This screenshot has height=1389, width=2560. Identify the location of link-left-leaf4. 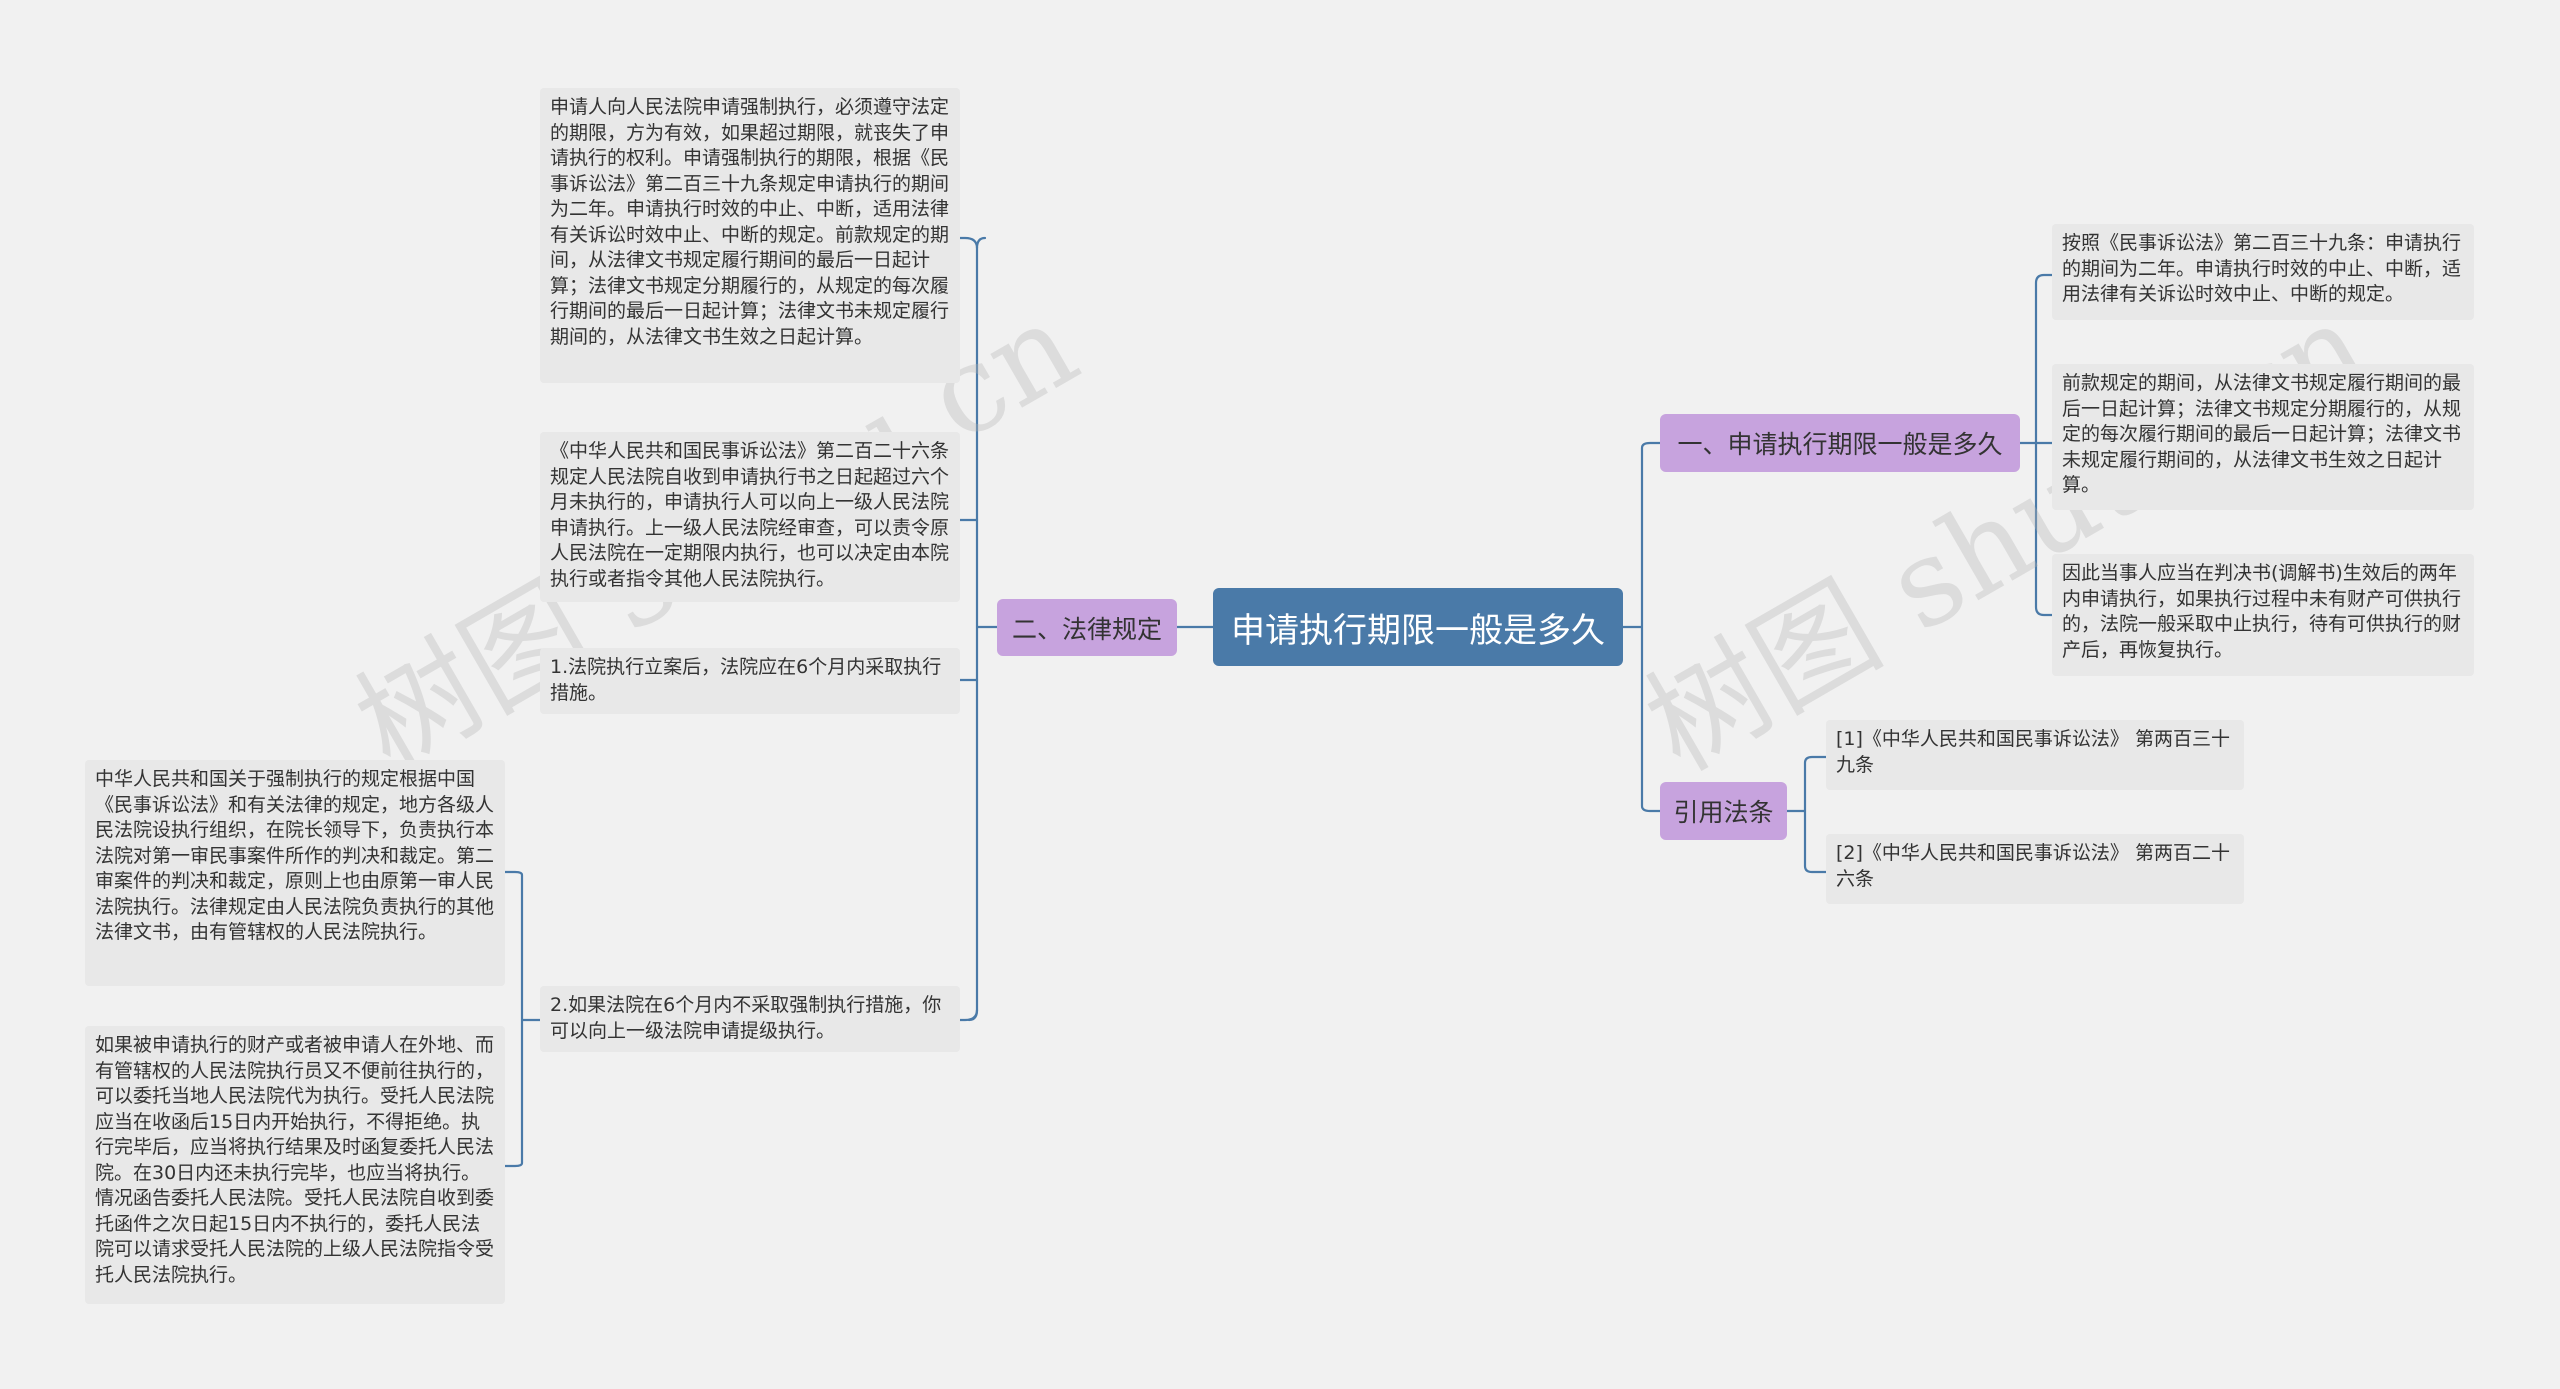
(968, 1015).